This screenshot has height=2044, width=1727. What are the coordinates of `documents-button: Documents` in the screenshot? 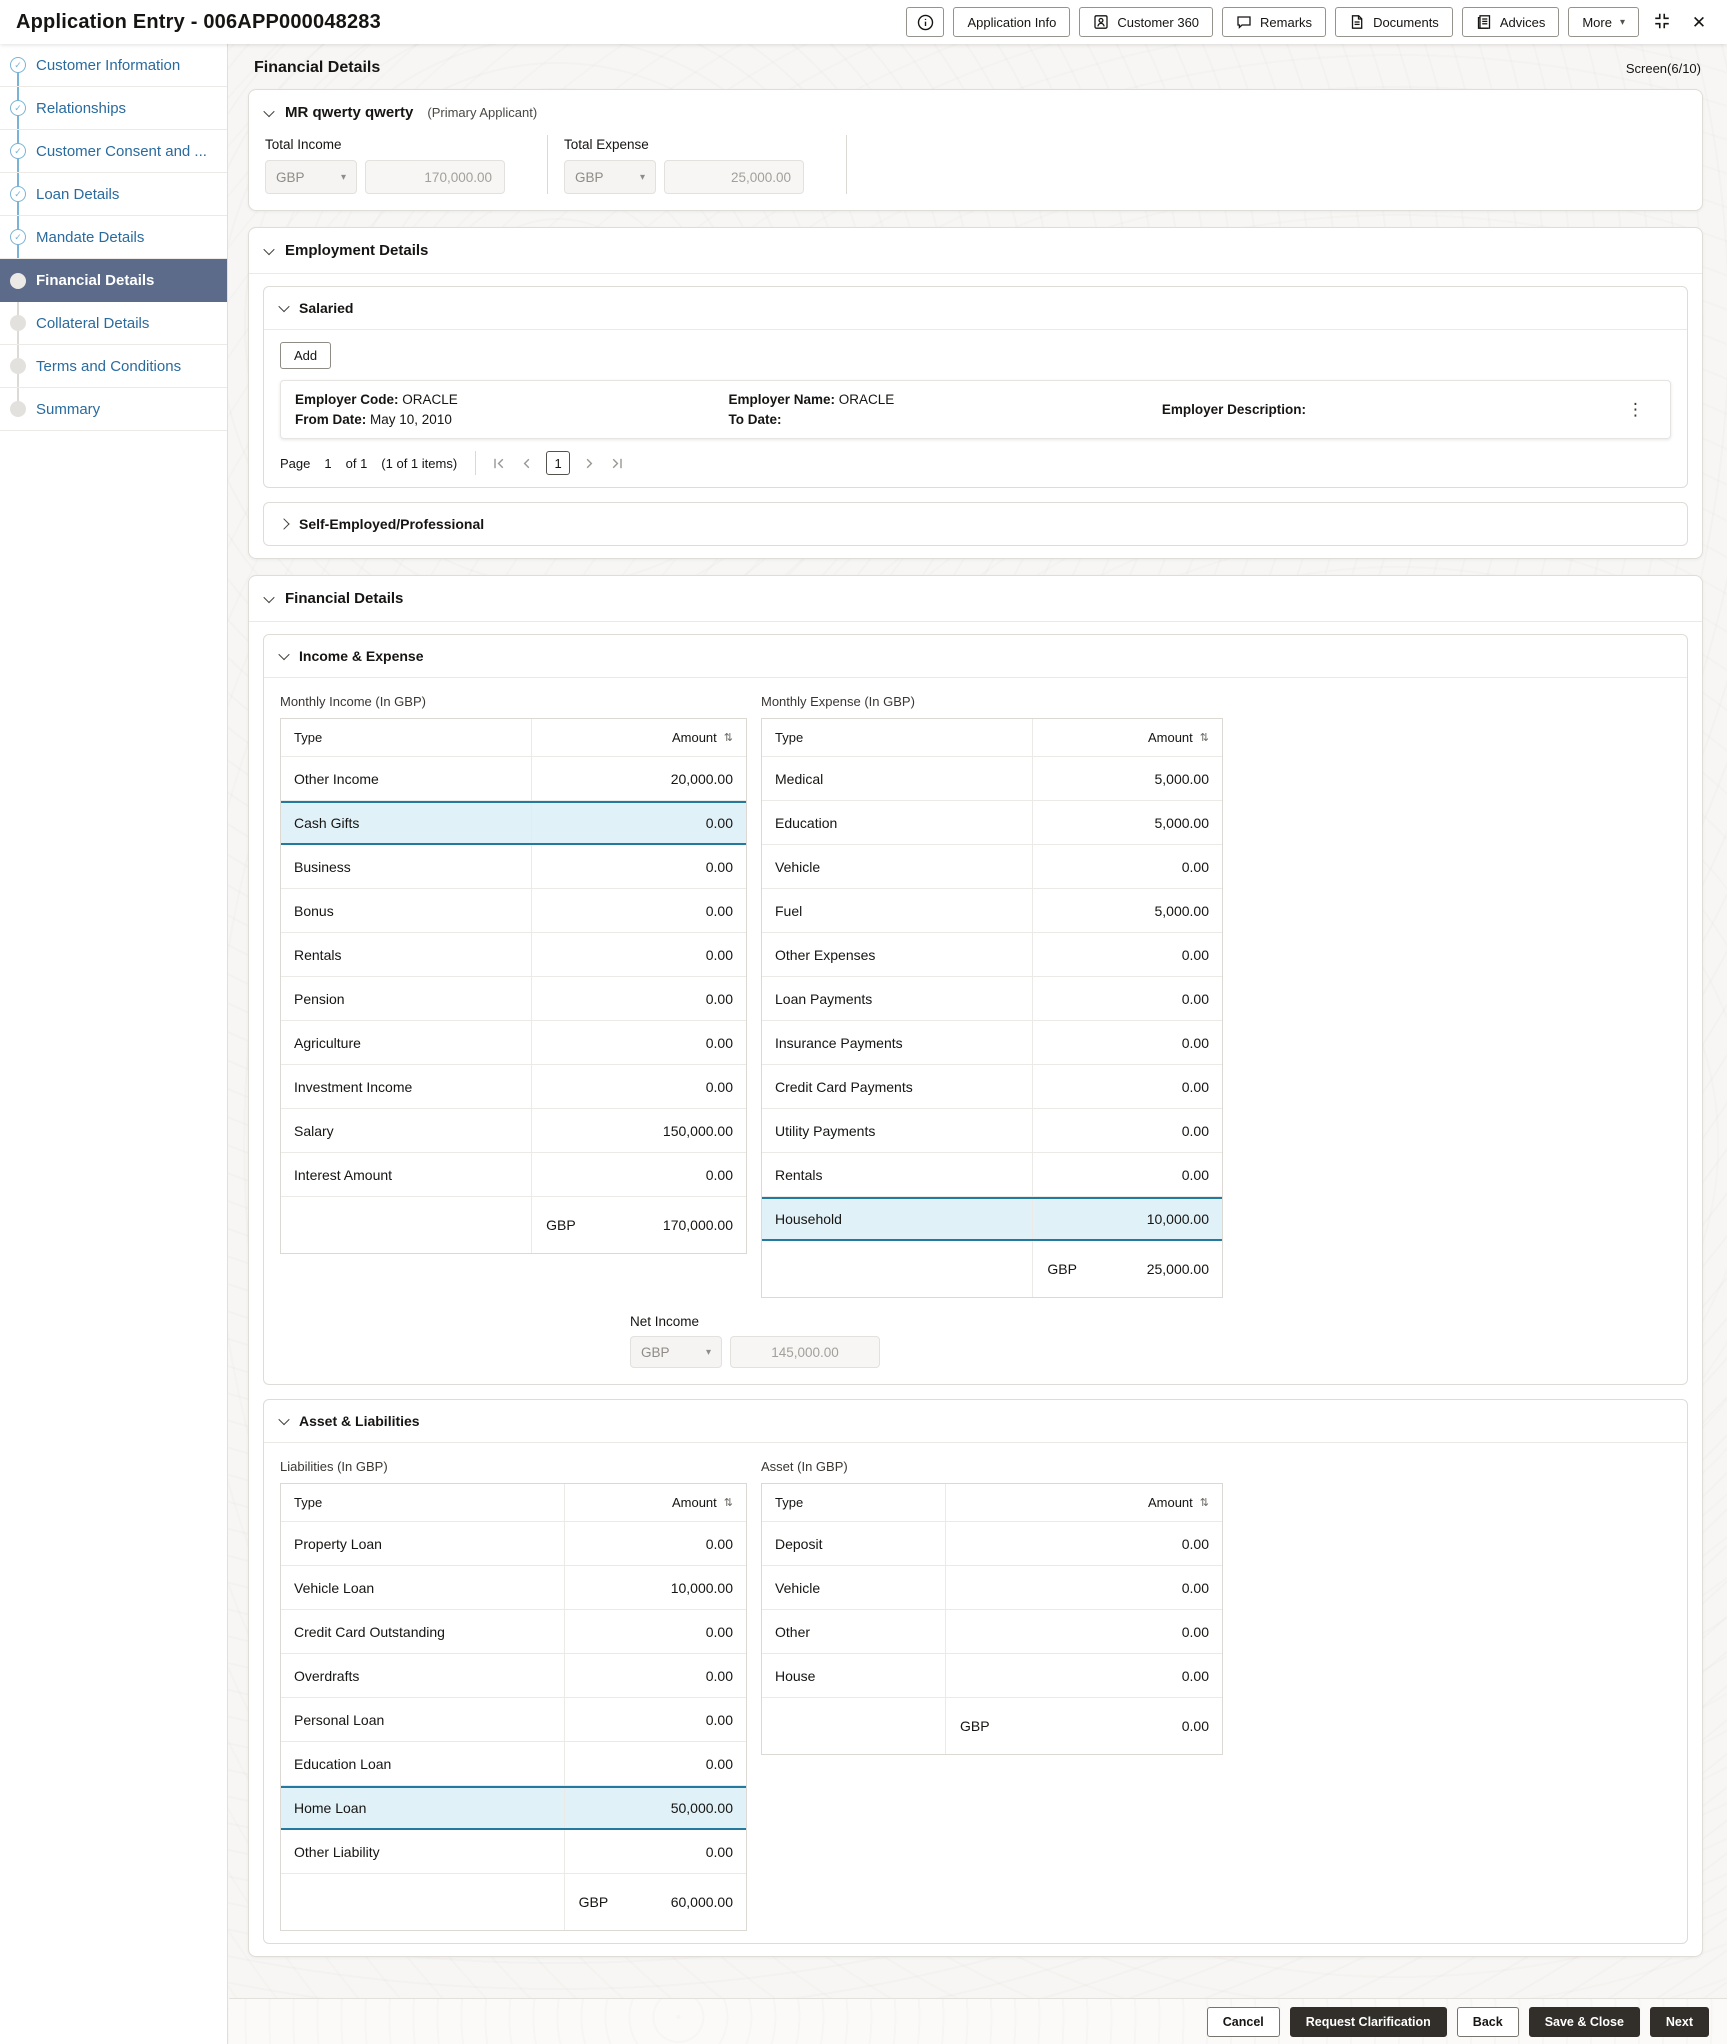 It's located at (1394, 22).